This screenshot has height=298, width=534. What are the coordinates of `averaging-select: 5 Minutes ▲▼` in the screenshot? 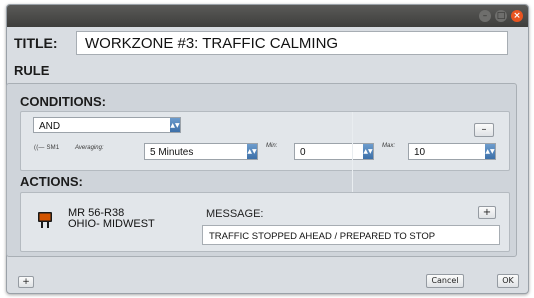 It's located at (201, 151).